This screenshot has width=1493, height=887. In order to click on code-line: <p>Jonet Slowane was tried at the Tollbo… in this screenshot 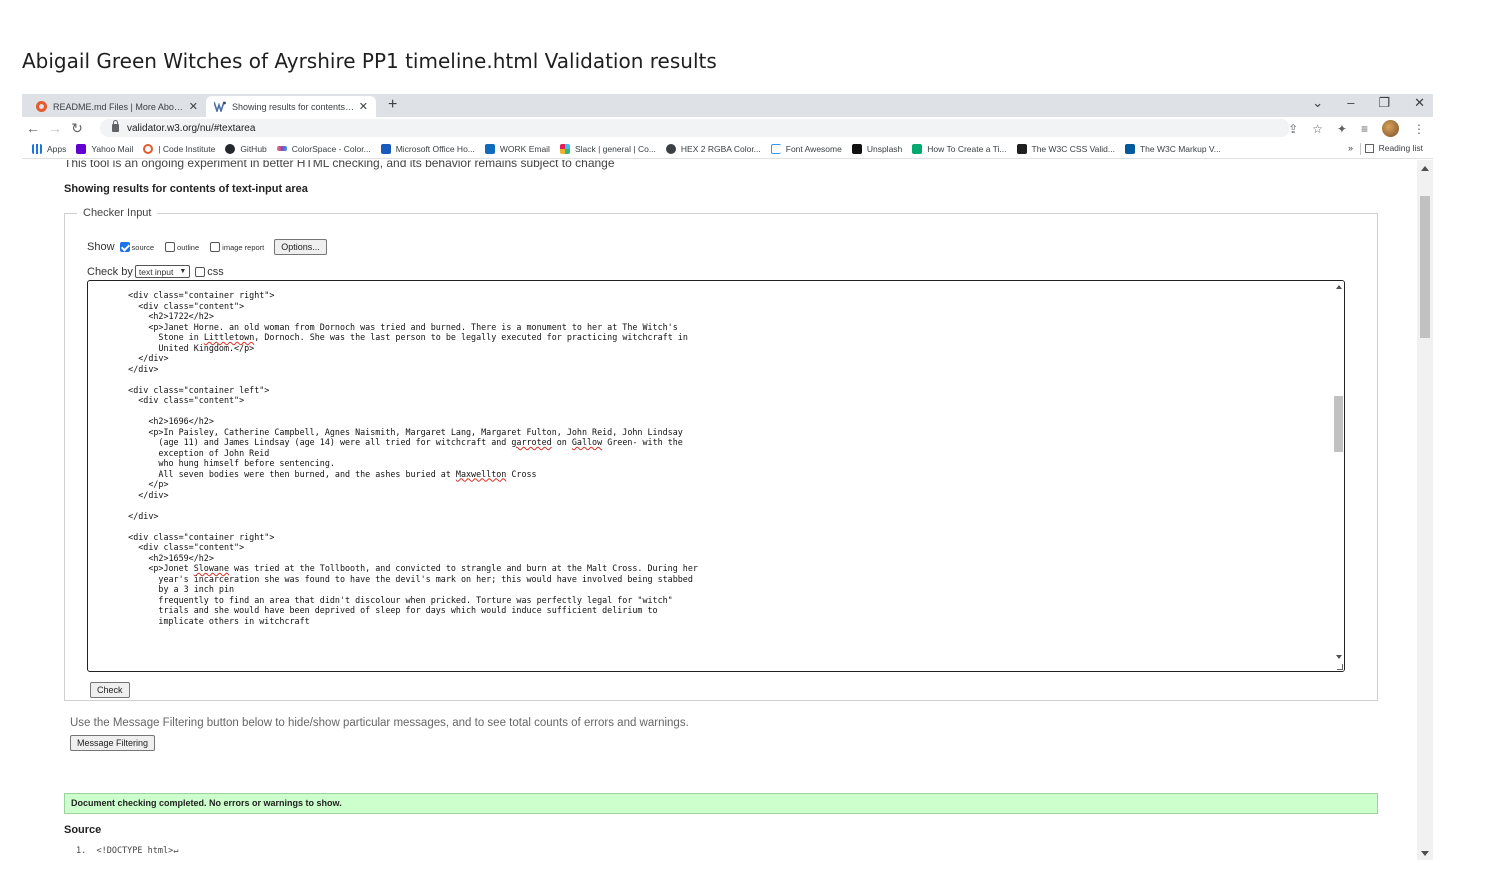, I will do `click(403, 568)`.